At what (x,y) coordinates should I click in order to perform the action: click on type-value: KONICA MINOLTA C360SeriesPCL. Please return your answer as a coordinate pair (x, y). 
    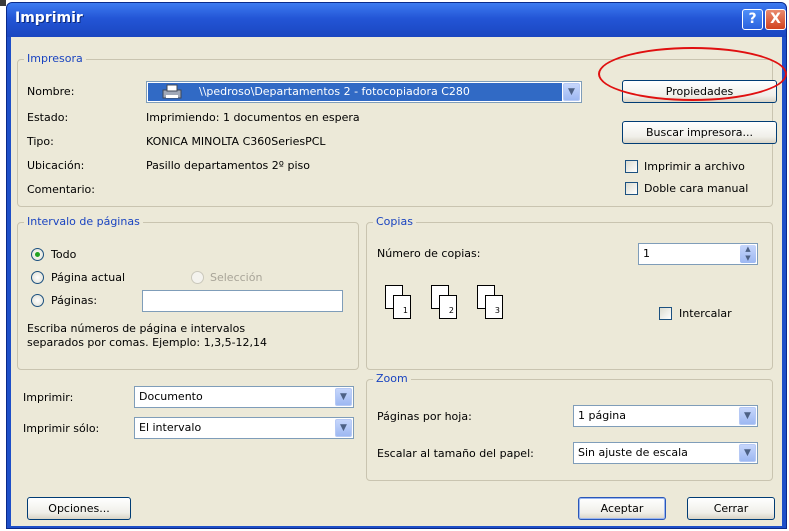
    Looking at the image, I should click on (236, 141).